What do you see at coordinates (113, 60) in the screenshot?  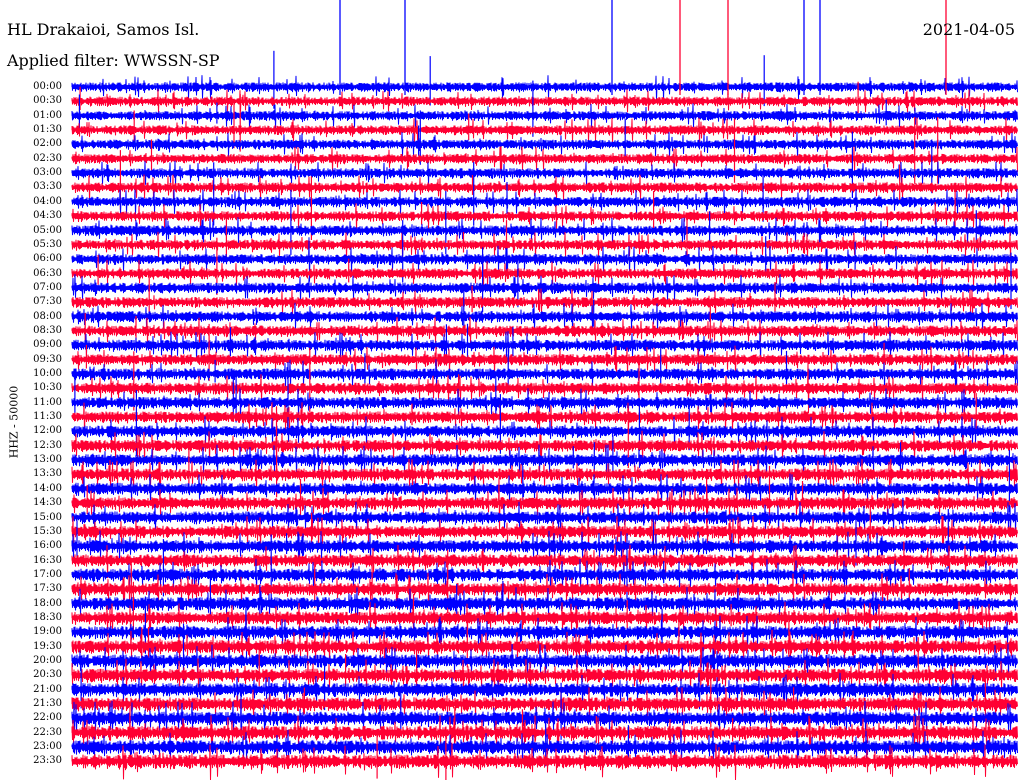 I see `filter-label: Applied filter: WWSSN-SP` at bounding box center [113, 60].